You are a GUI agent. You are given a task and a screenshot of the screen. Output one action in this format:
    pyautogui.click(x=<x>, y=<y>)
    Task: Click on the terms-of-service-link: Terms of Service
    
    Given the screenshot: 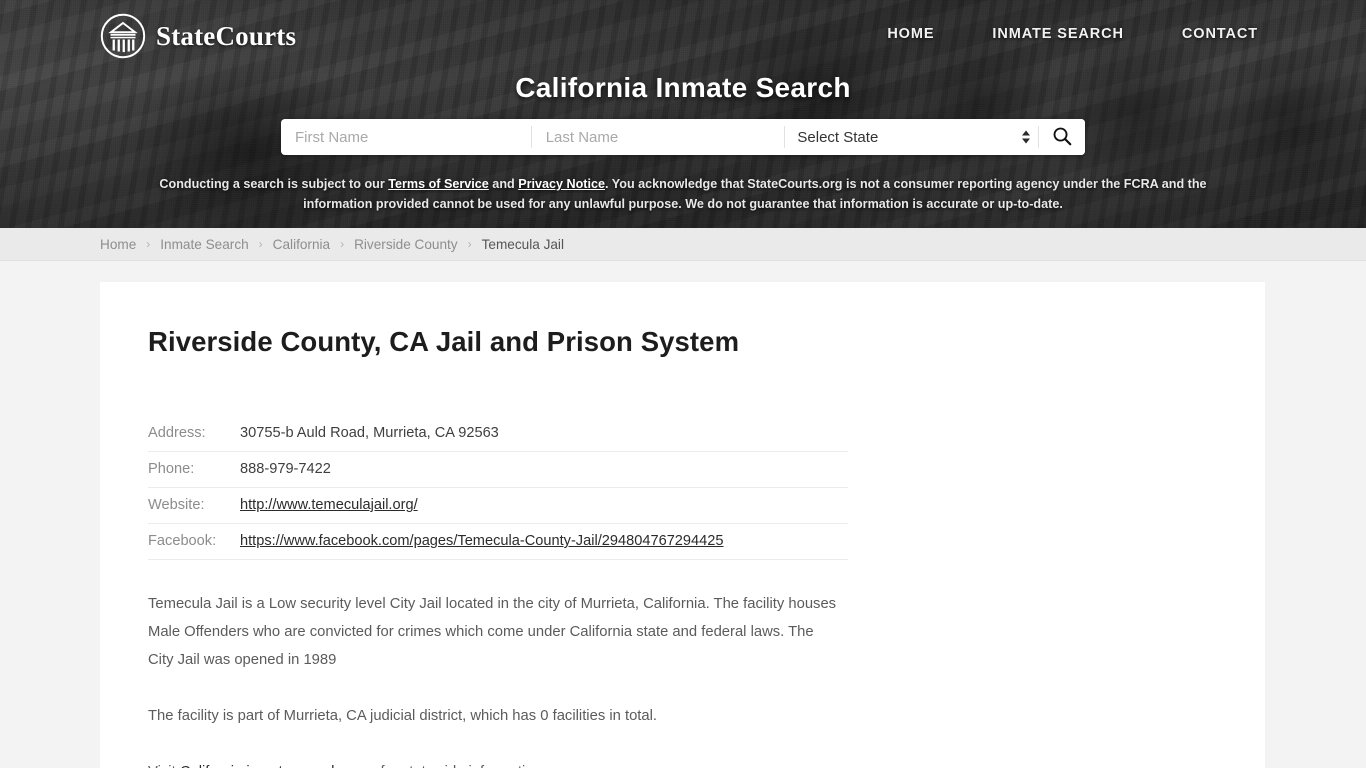 What is the action you would take?
    pyautogui.click(x=438, y=184)
    